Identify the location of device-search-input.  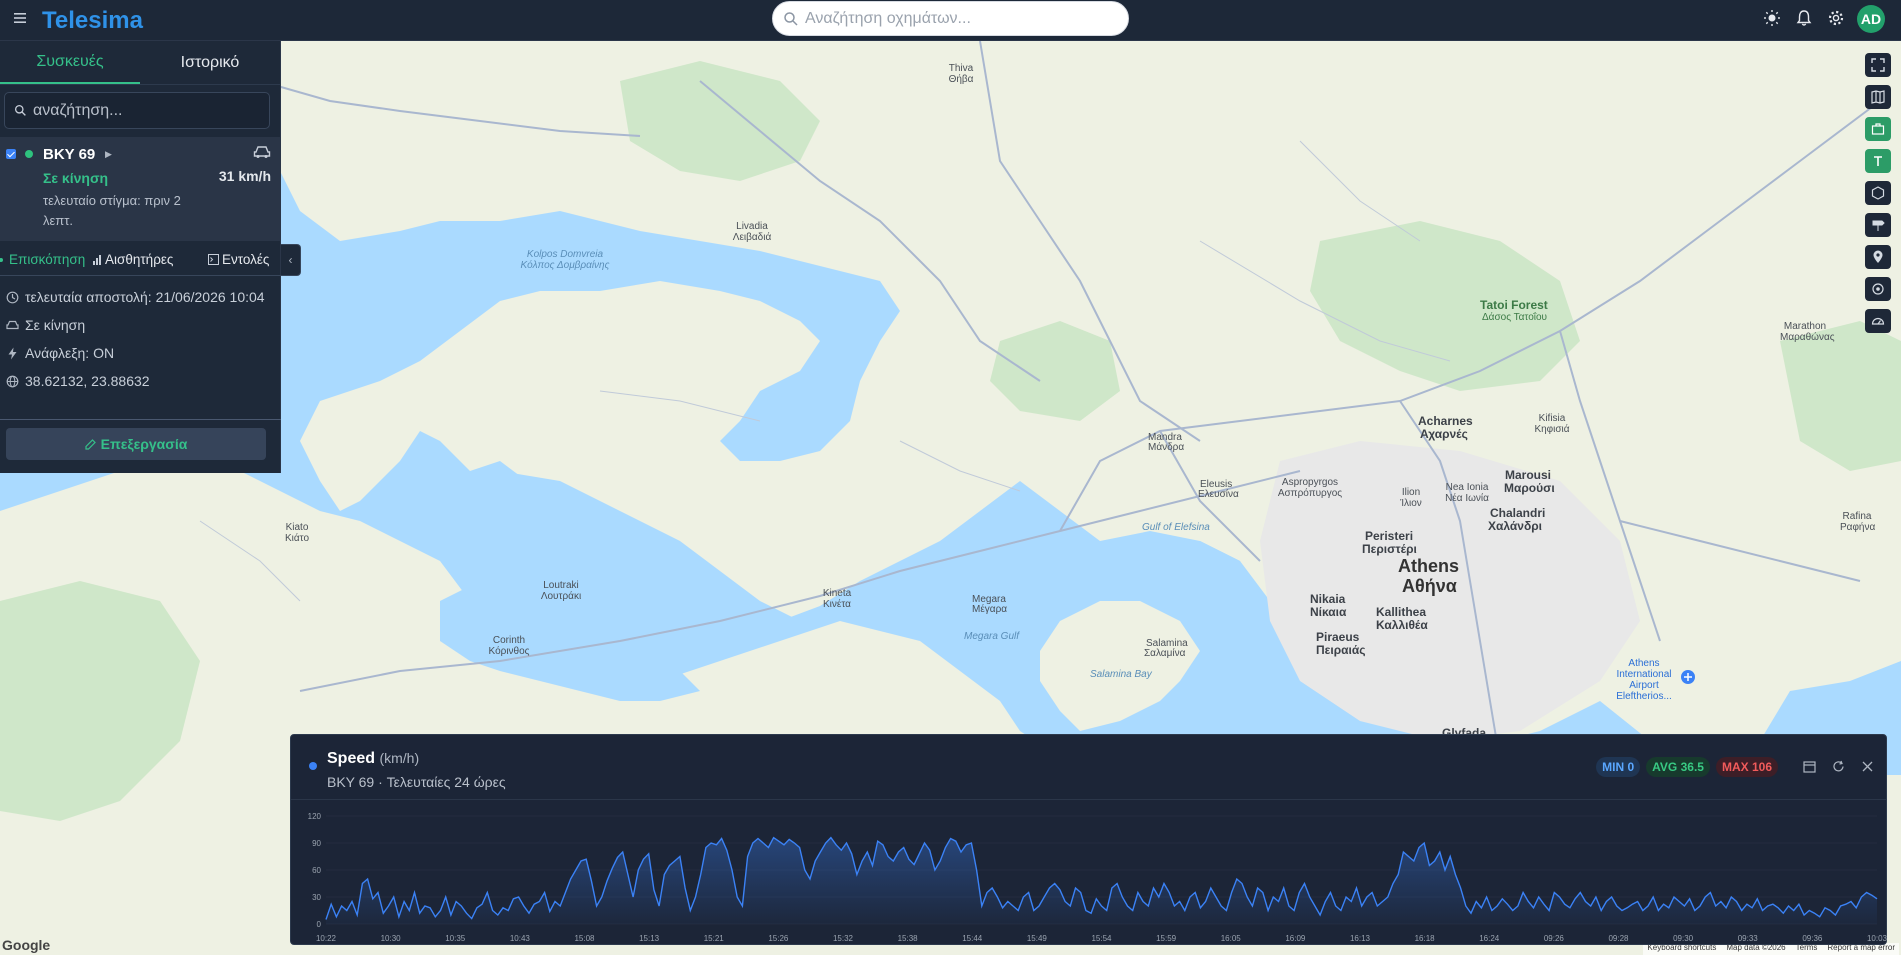
(148, 111).